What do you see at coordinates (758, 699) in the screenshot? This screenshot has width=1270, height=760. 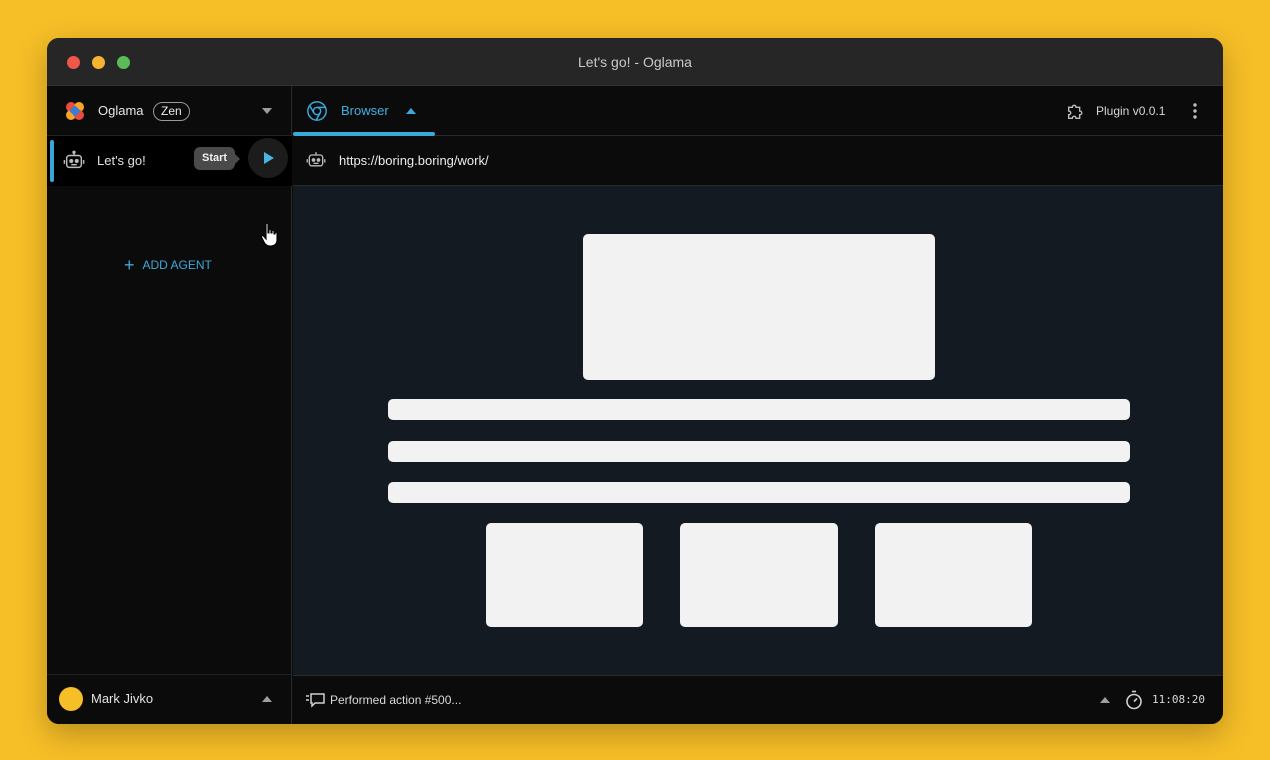 I see `status-bar: Performed action #500... 11:08:20` at bounding box center [758, 699].